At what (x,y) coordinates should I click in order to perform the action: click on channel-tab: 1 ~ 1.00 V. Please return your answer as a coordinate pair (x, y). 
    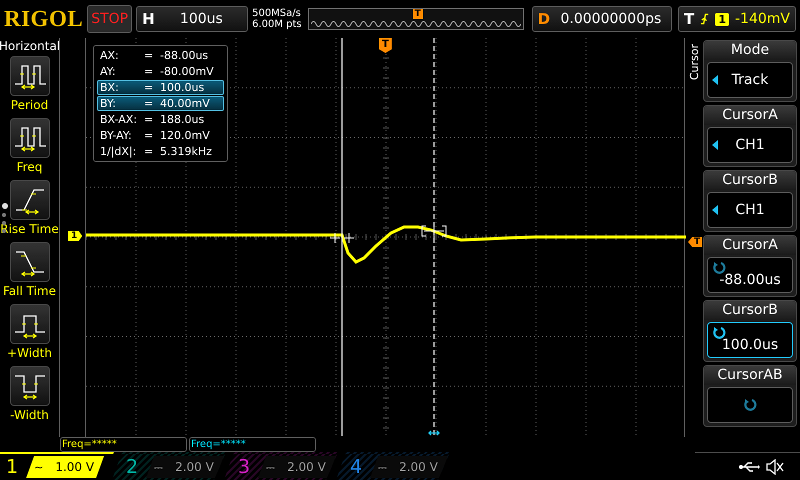
    Looking at the image, I should click on (57, 466).